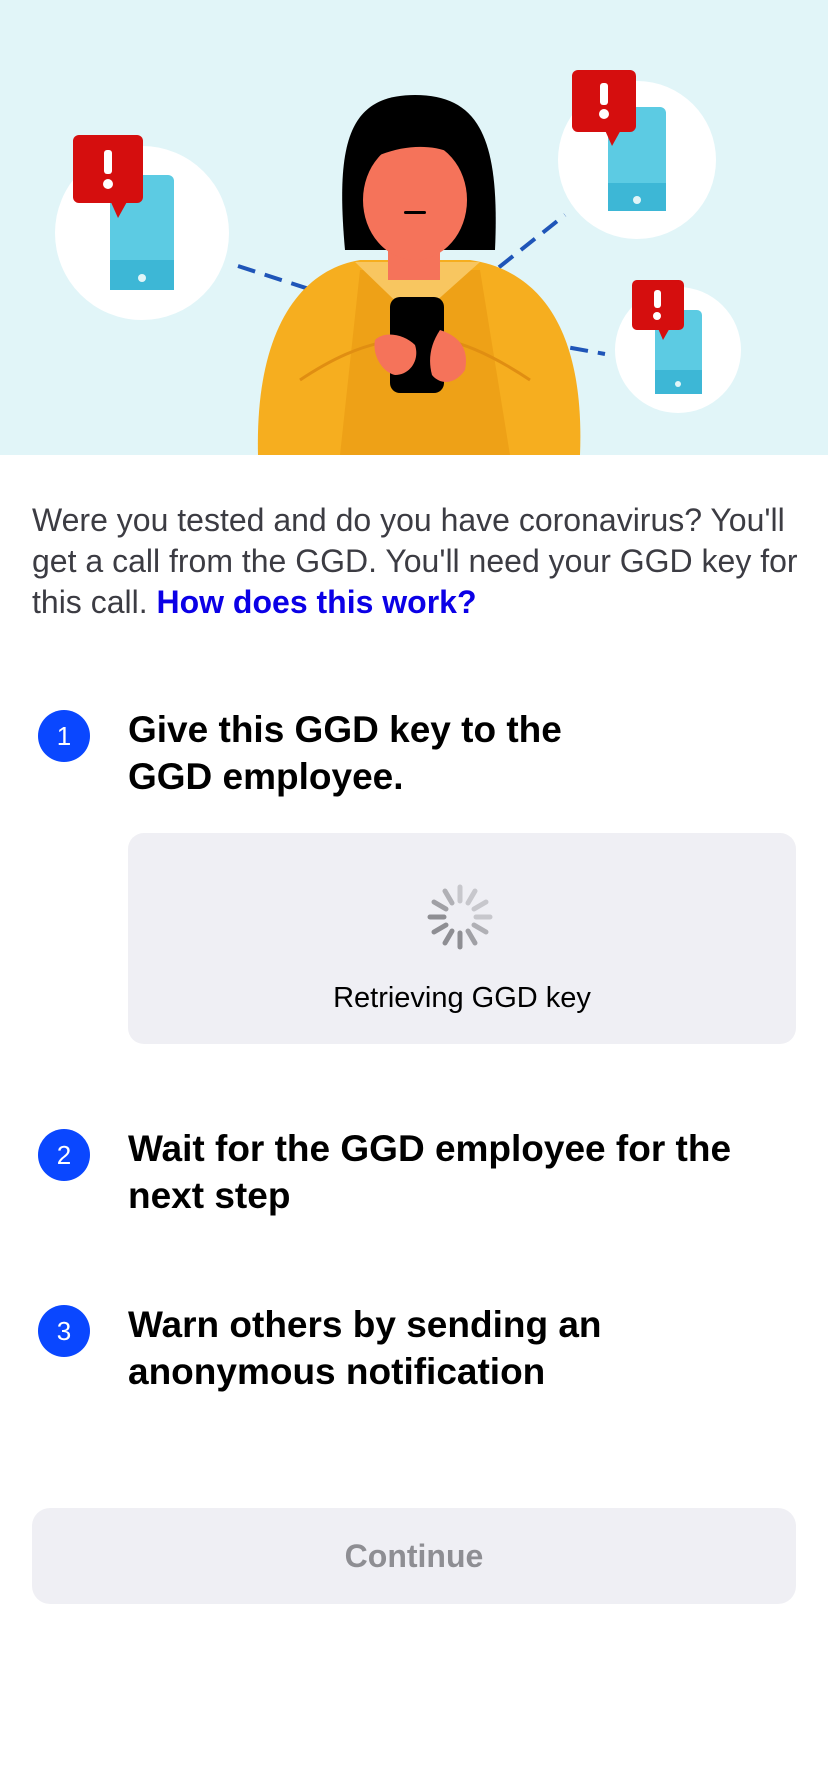 Image resolution: width=828 pixels, height=1792 pixels. I want to click on step-1-title: Give this GGD key to the GGD employee., so click(345, 753).